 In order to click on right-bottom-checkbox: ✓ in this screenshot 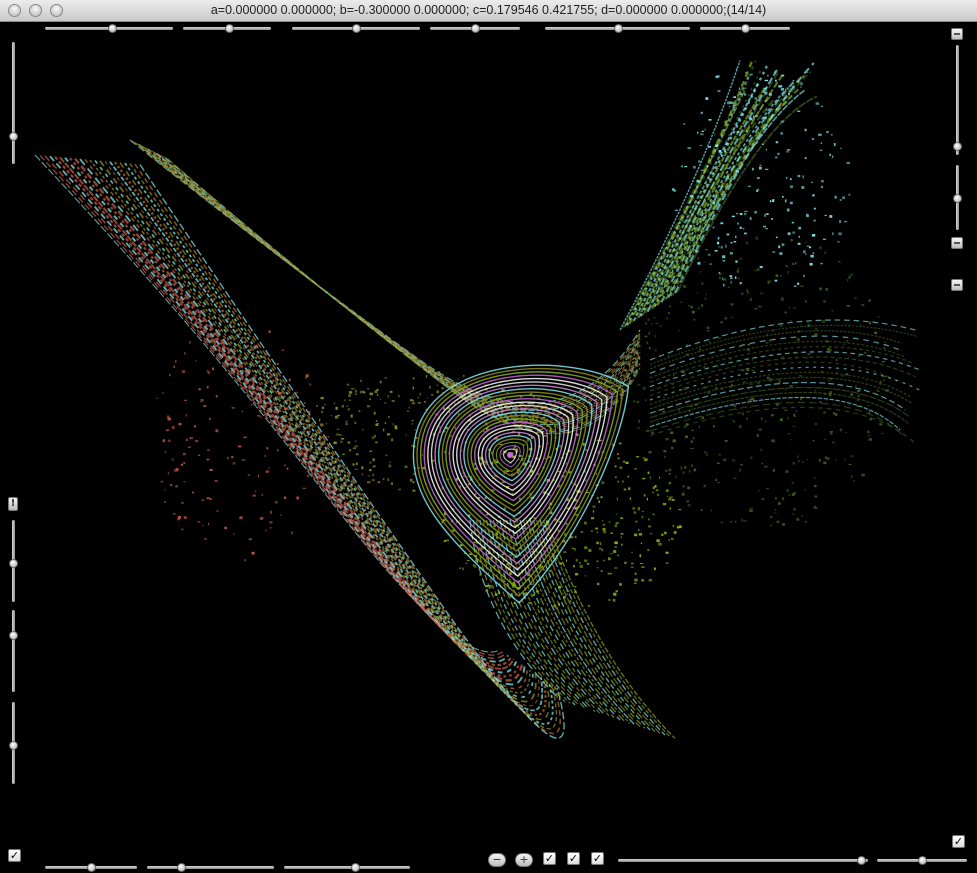, I will do `click(958, 841)`.